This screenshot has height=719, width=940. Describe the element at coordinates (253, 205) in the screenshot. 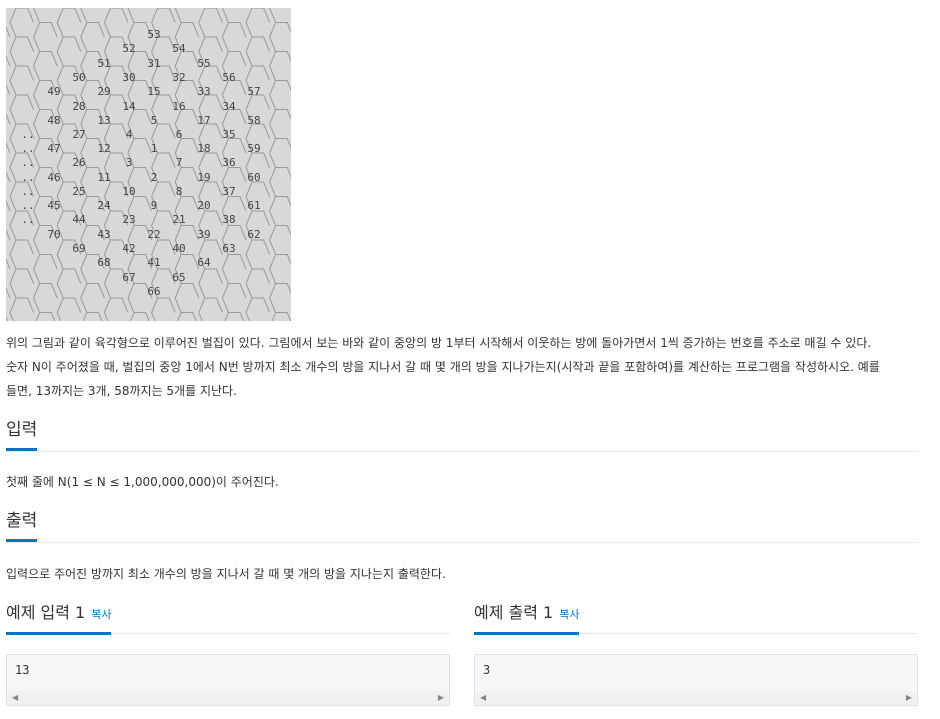

I see `cell-label: 61` at that location.